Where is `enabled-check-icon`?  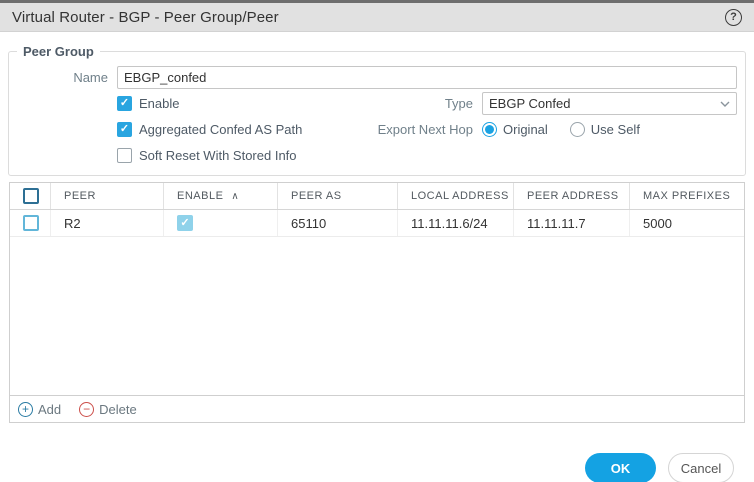 enabled-check-icon is located at coordinates (185, 223).